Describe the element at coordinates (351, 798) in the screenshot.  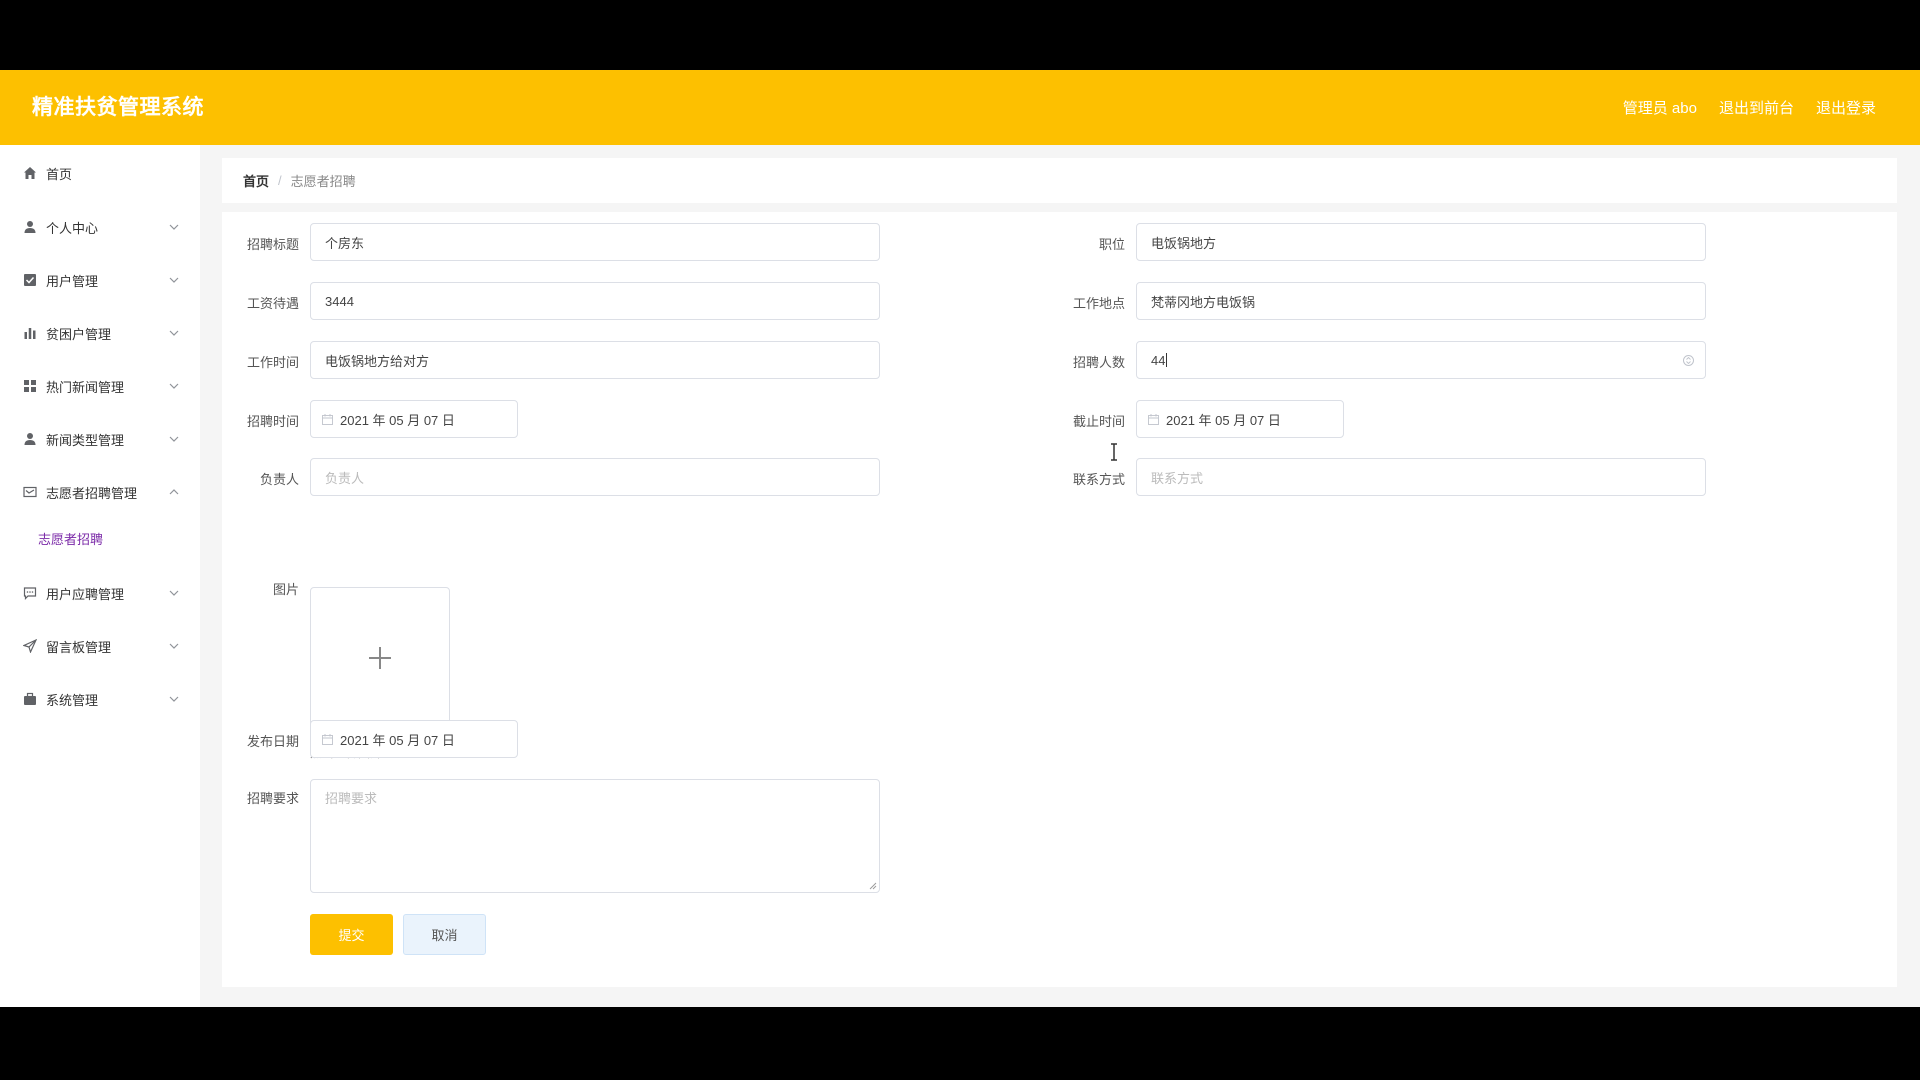
I see `requirement-placeholder: 招聘要求` at that location.